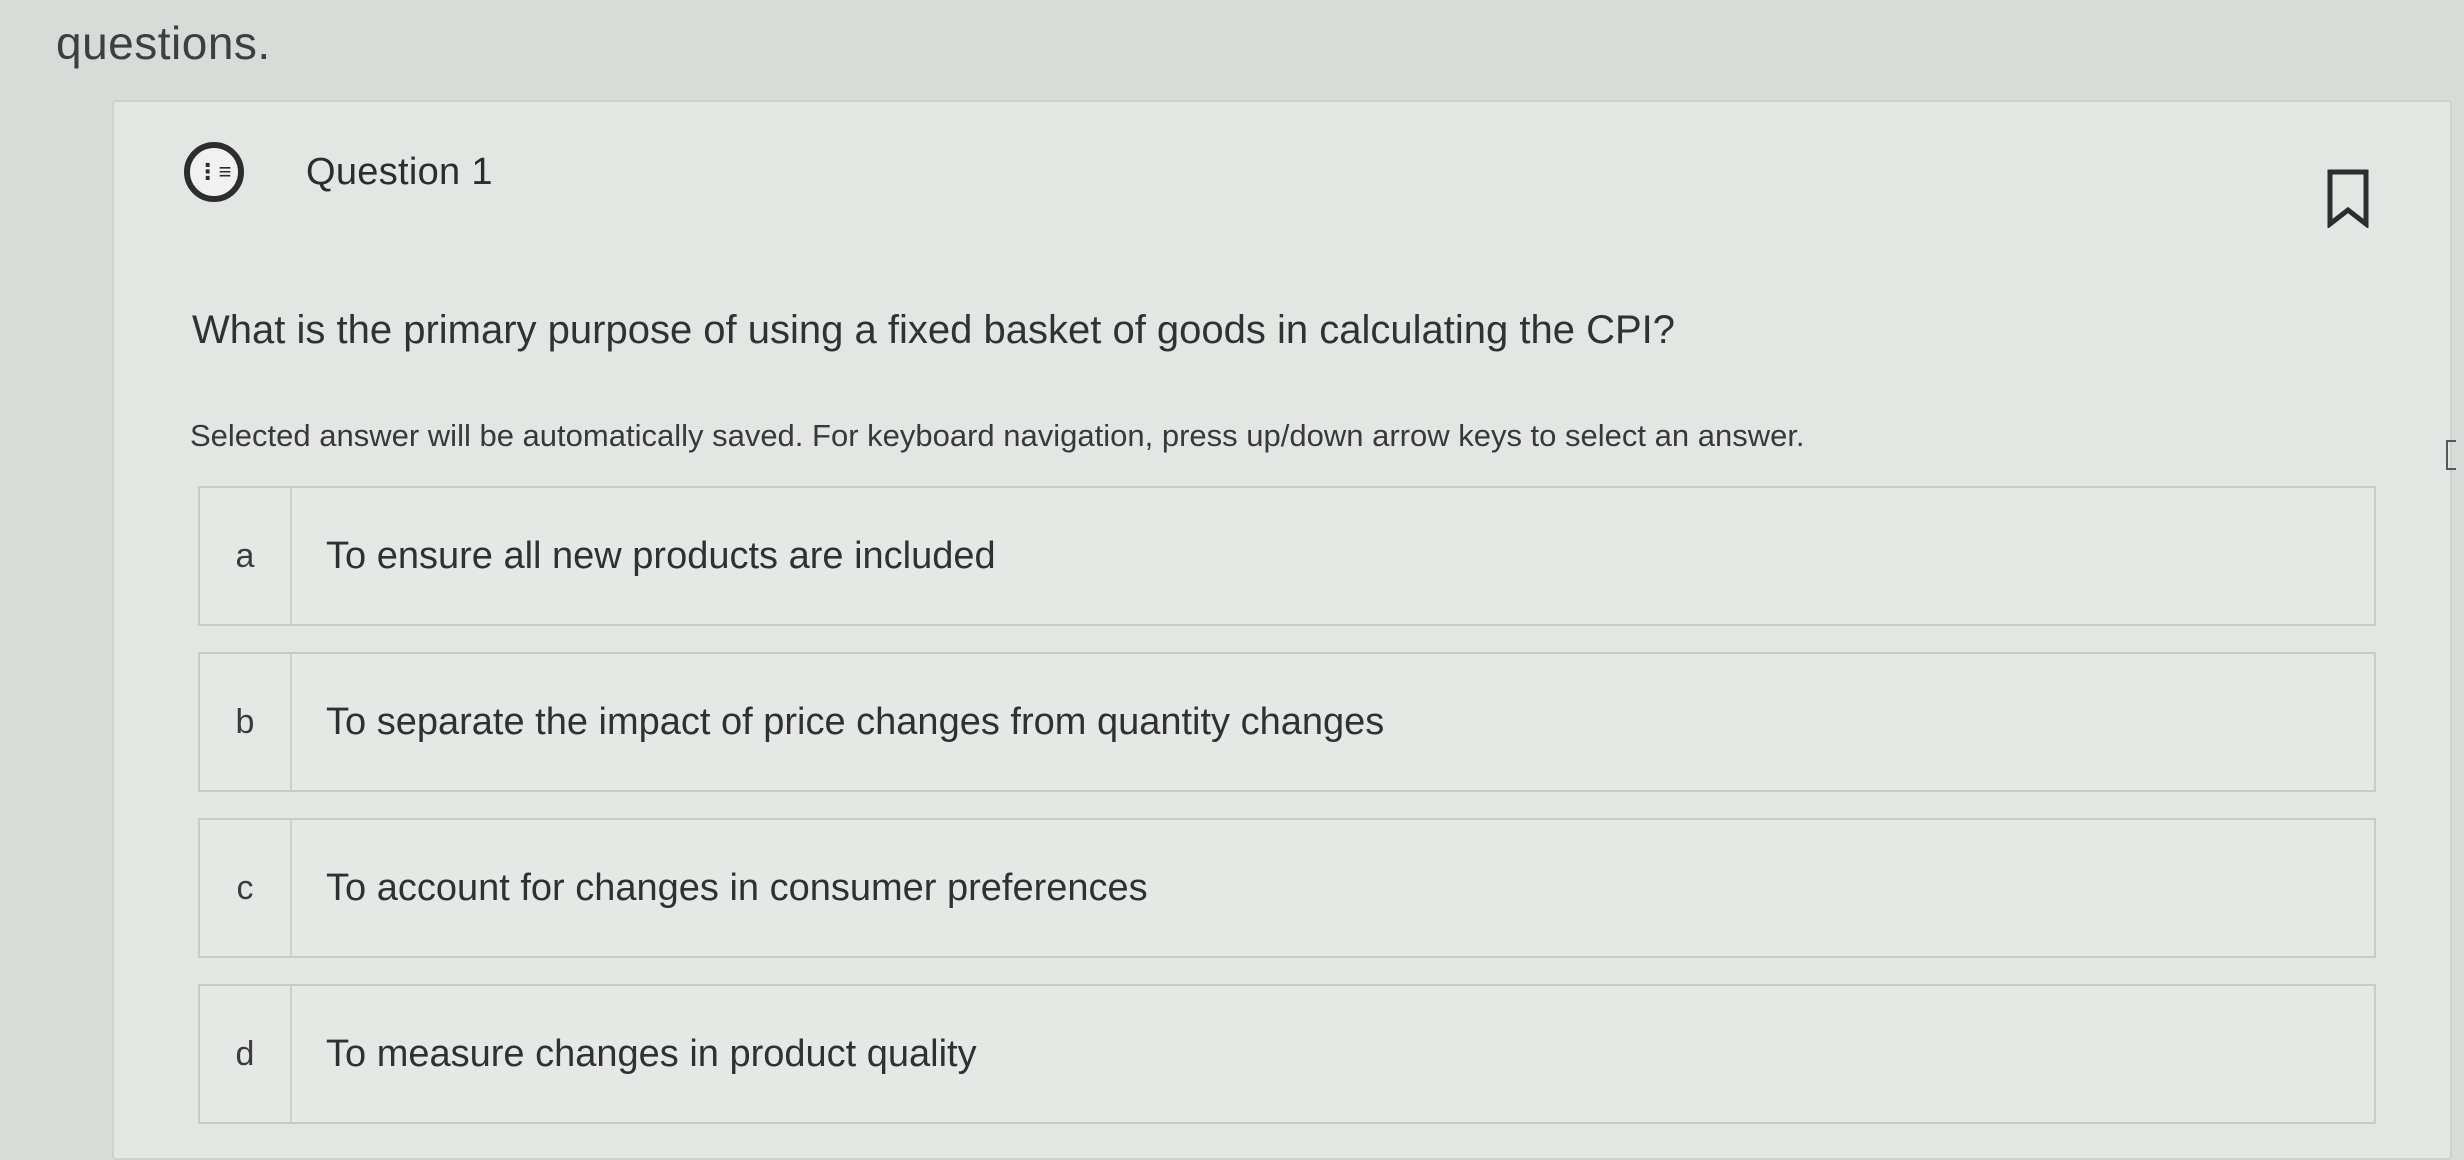  Describe the element at coordinates (1287, 1054) in the screenshot. I see `answer-option-d: d To measure changes in product quality` at that location.